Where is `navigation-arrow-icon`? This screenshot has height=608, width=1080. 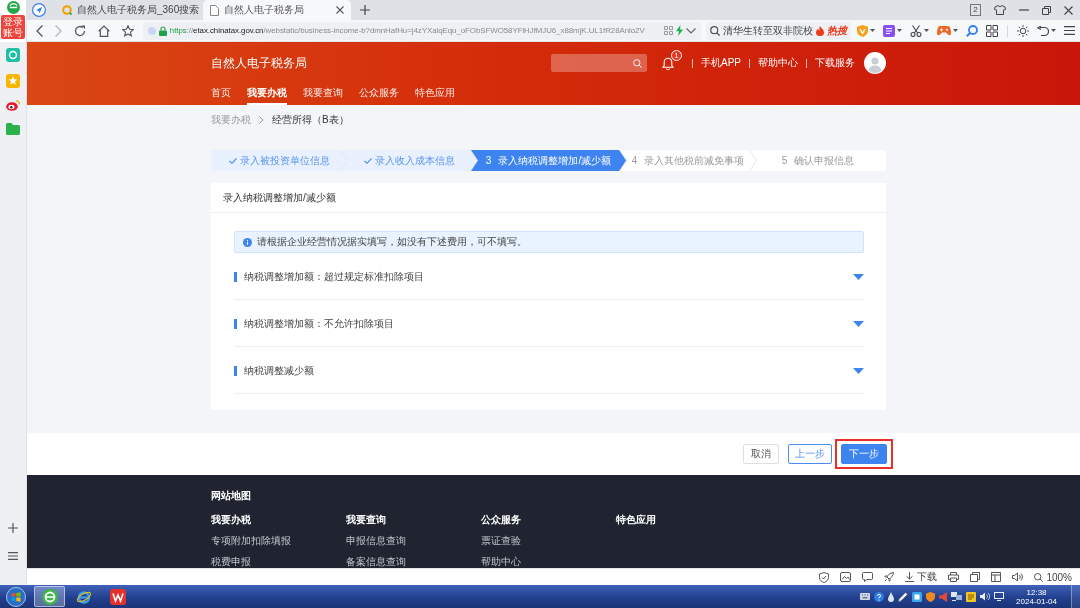 navigation-arrow-icon is located at coordinates (39, 10).